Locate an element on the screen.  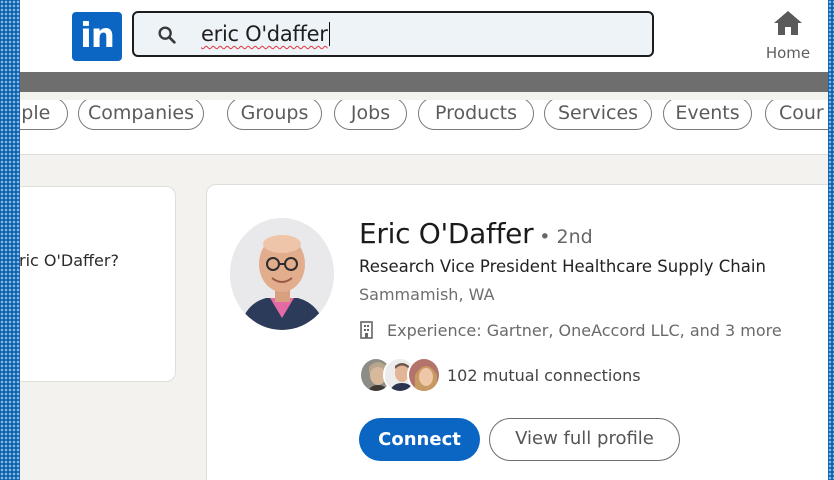
filter-products: Products is located at coordinates (476, 115).